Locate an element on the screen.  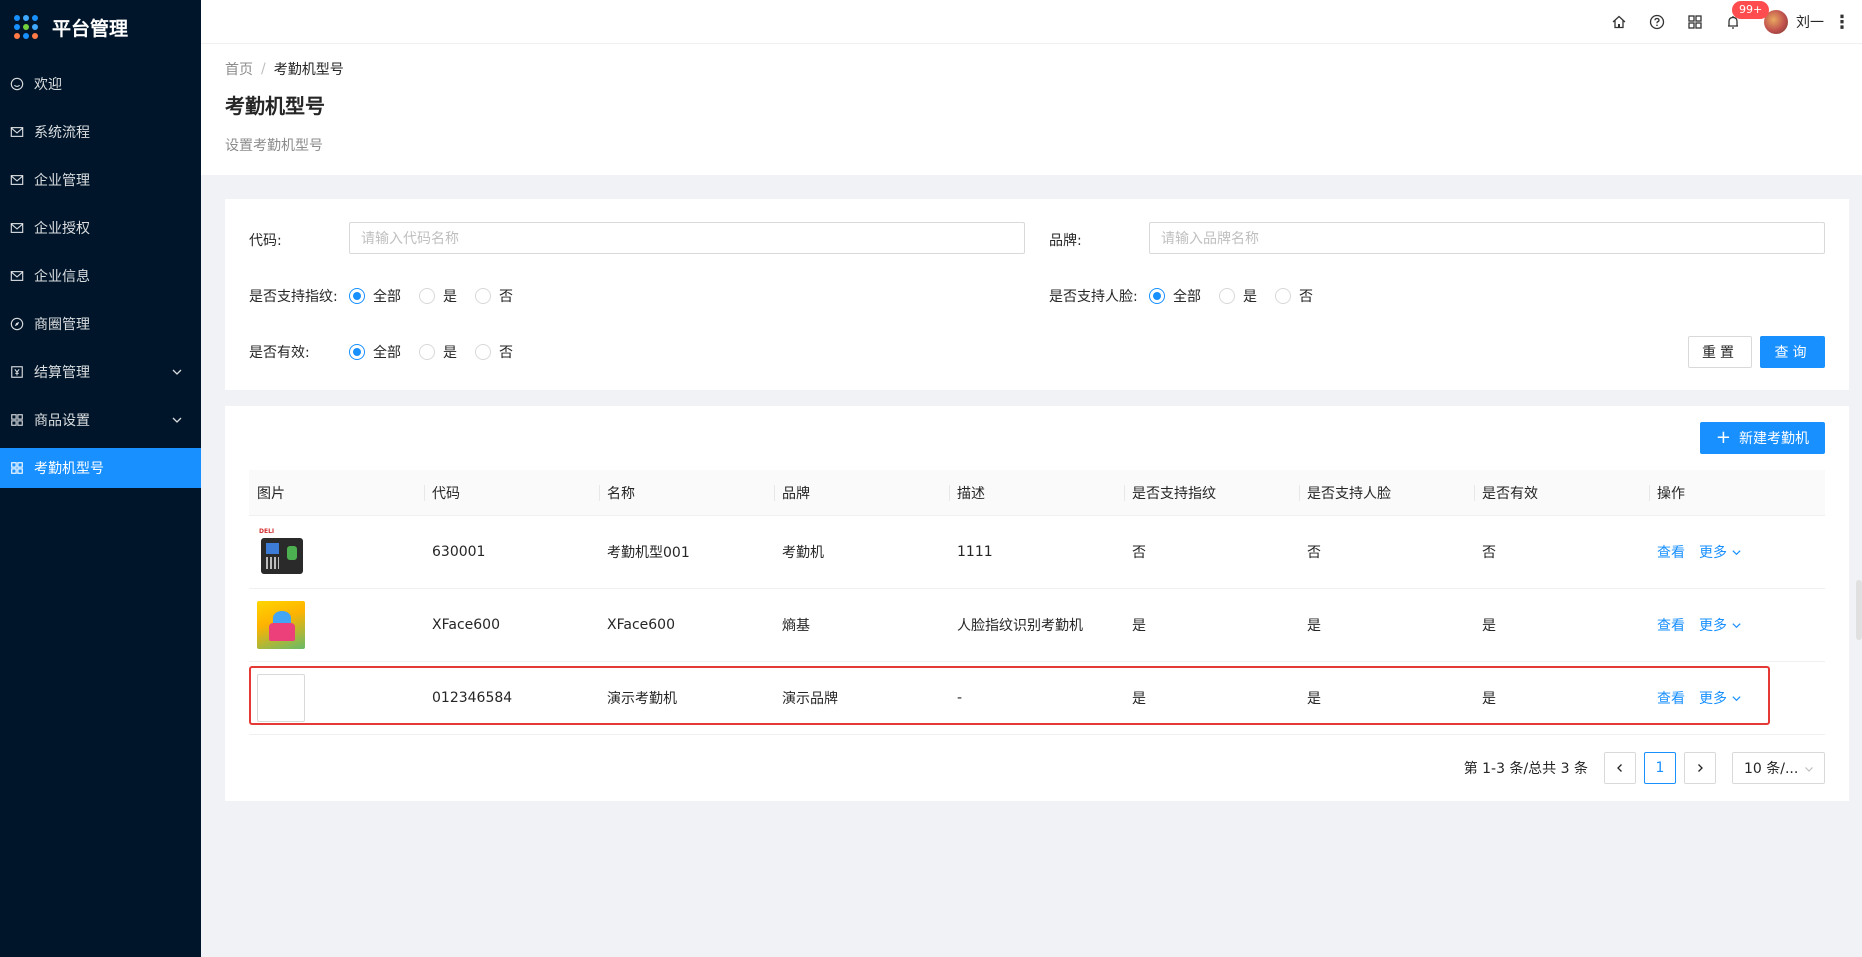
chevron-left-icon is located at coordinates (1619, 768).